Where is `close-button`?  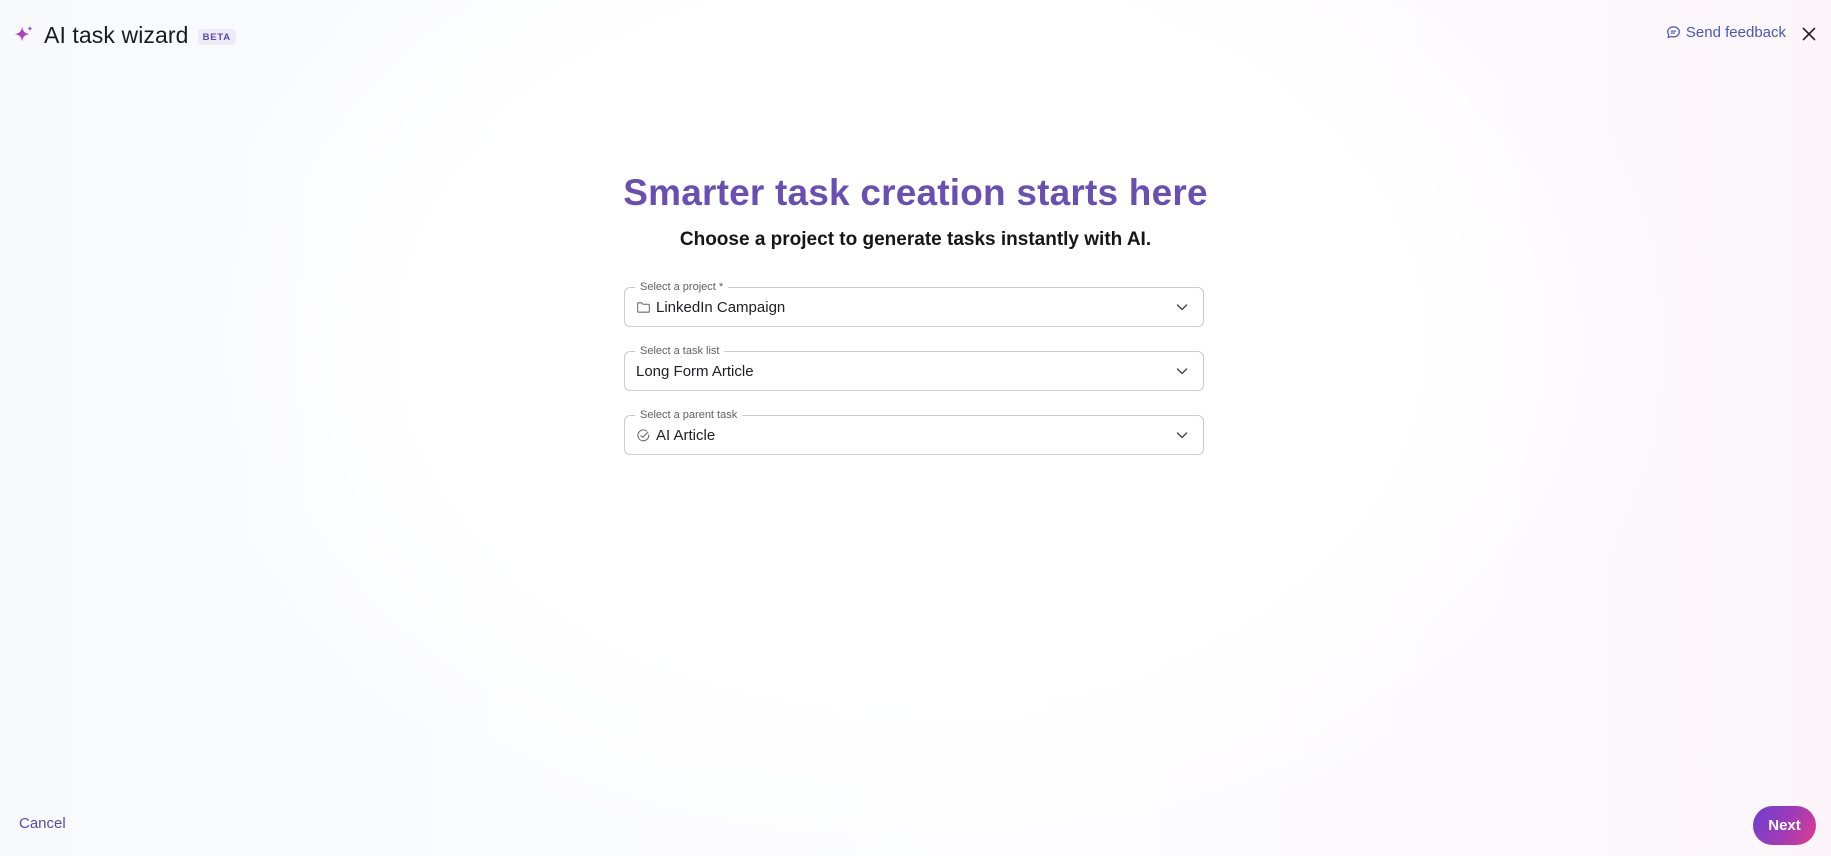
close-button is located at coordinates (1809, 34).